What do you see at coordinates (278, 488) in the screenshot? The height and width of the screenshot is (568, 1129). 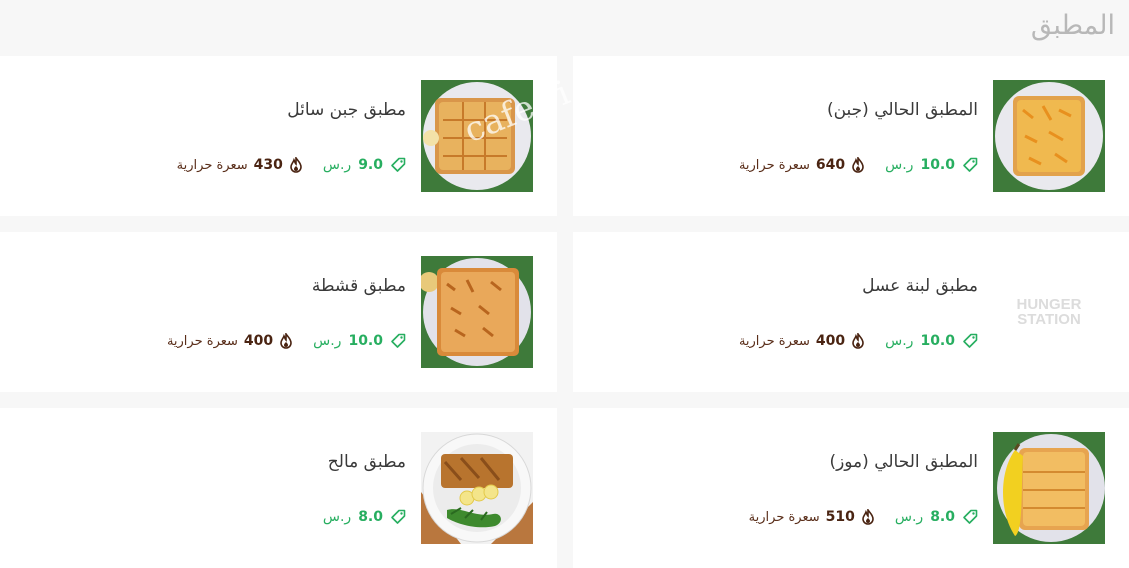 I see `menu-item-card: مطبق مالح 8.0 ر.س` at bounding box center [278, 488].